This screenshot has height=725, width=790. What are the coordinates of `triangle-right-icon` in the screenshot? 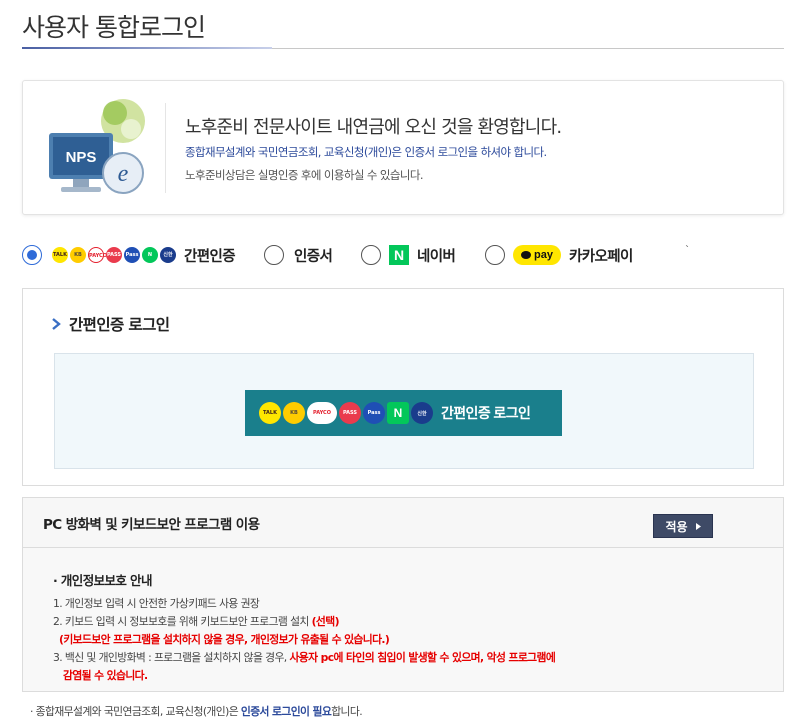 It's located at (698, 526).